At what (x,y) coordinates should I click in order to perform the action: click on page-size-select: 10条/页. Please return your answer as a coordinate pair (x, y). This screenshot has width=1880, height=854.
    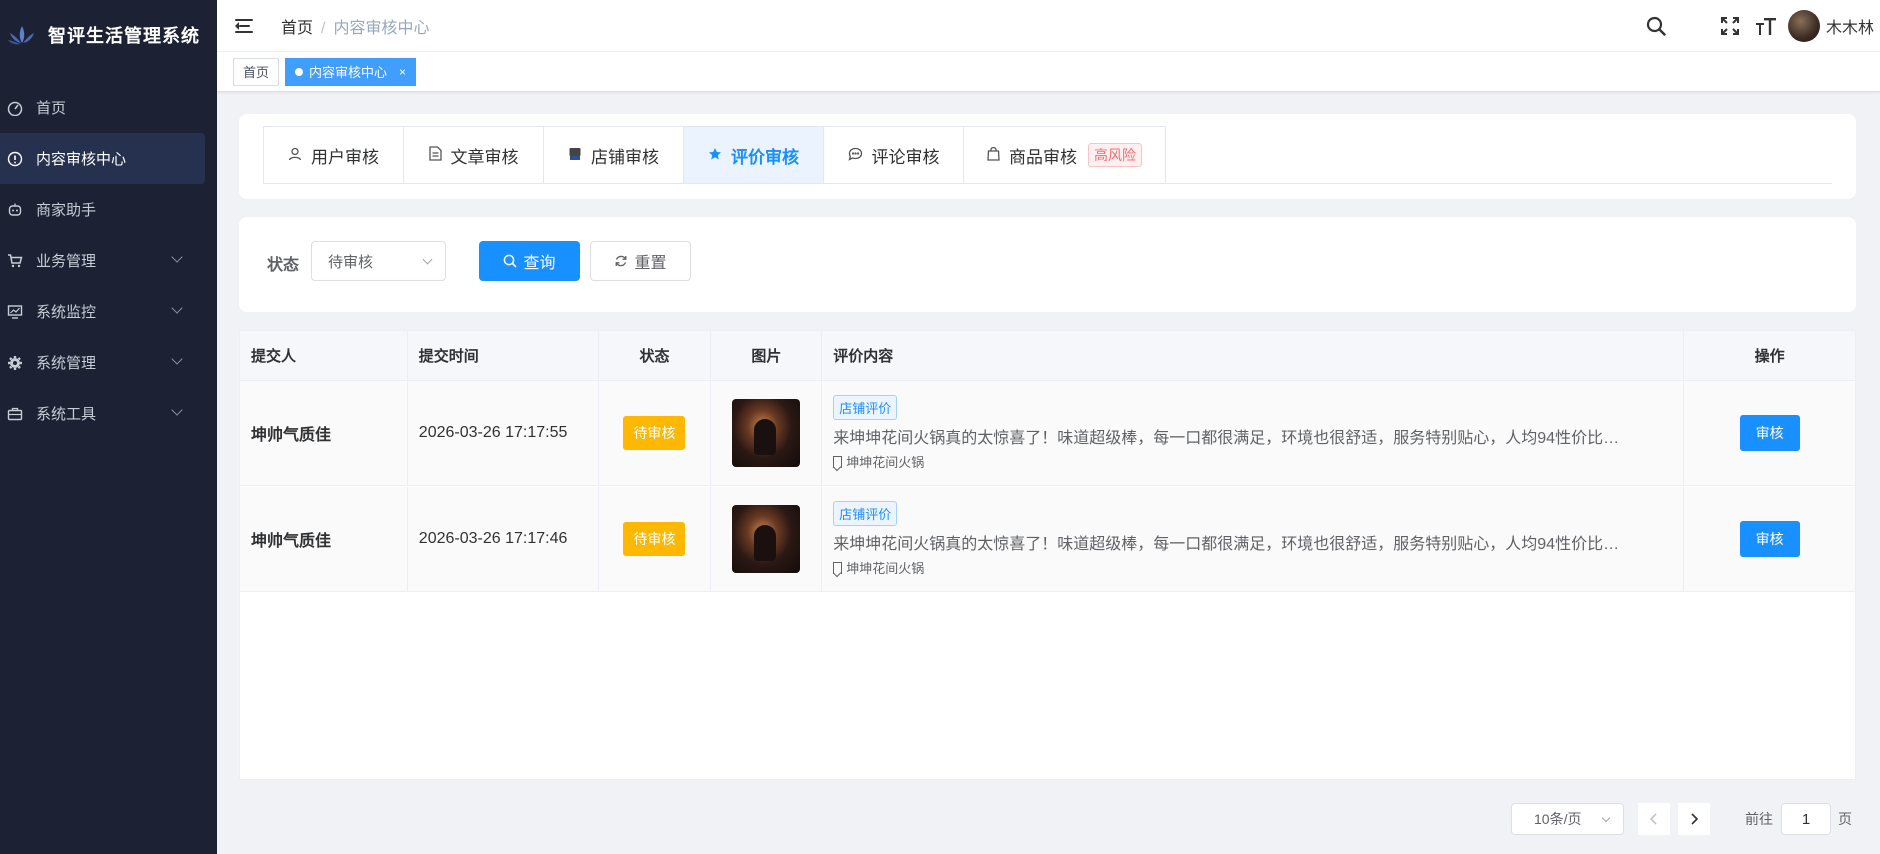
    Looking at the image, I should click on (1567, 819).